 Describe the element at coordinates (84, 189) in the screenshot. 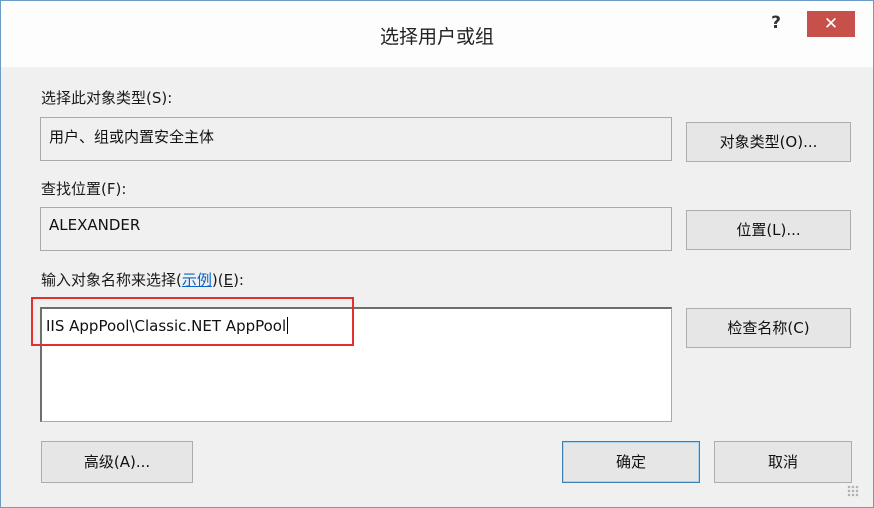

I see `location-label: 查找位置(F):` at that location.